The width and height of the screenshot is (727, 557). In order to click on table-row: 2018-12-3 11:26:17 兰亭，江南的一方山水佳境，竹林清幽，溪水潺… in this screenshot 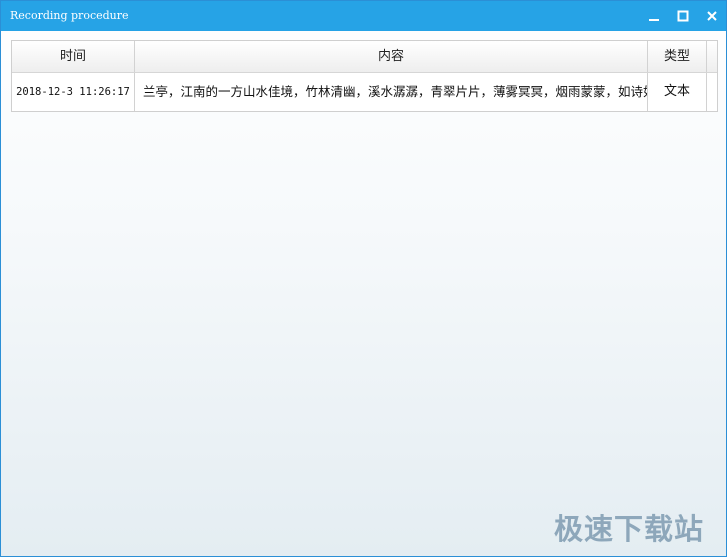, I will do `click(364, 92)`.